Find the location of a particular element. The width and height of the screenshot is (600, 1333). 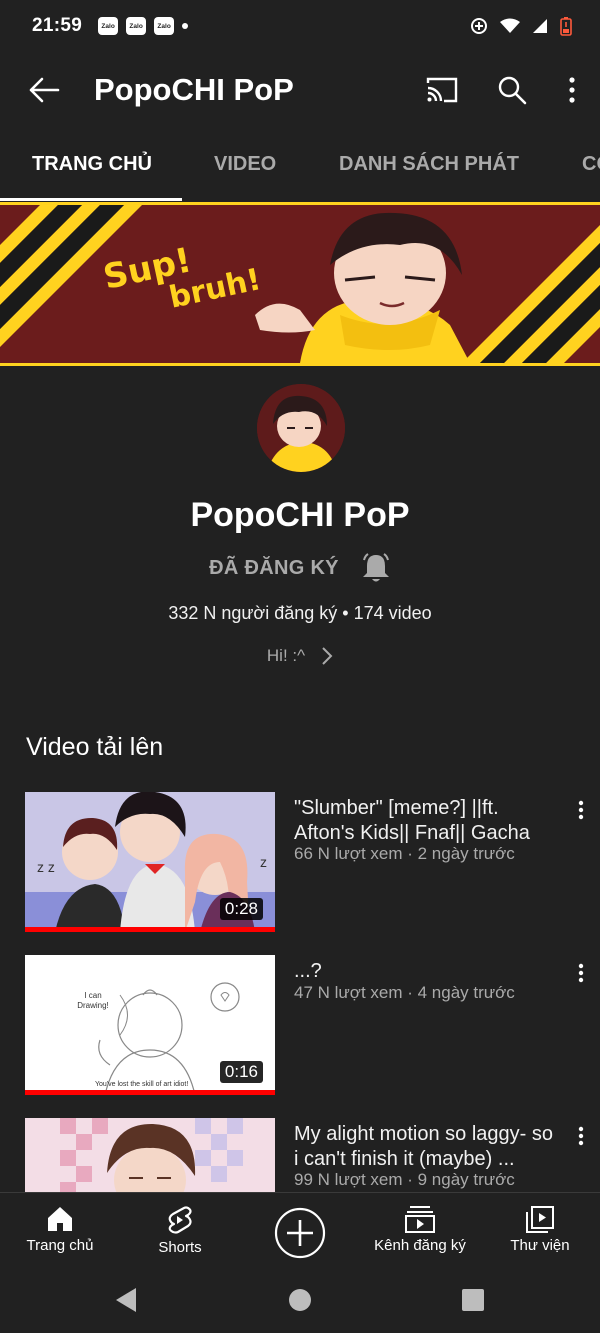

thumbnail-caption-2: You've lost the skill of art idiot! is located at coordinates (142, 1084).